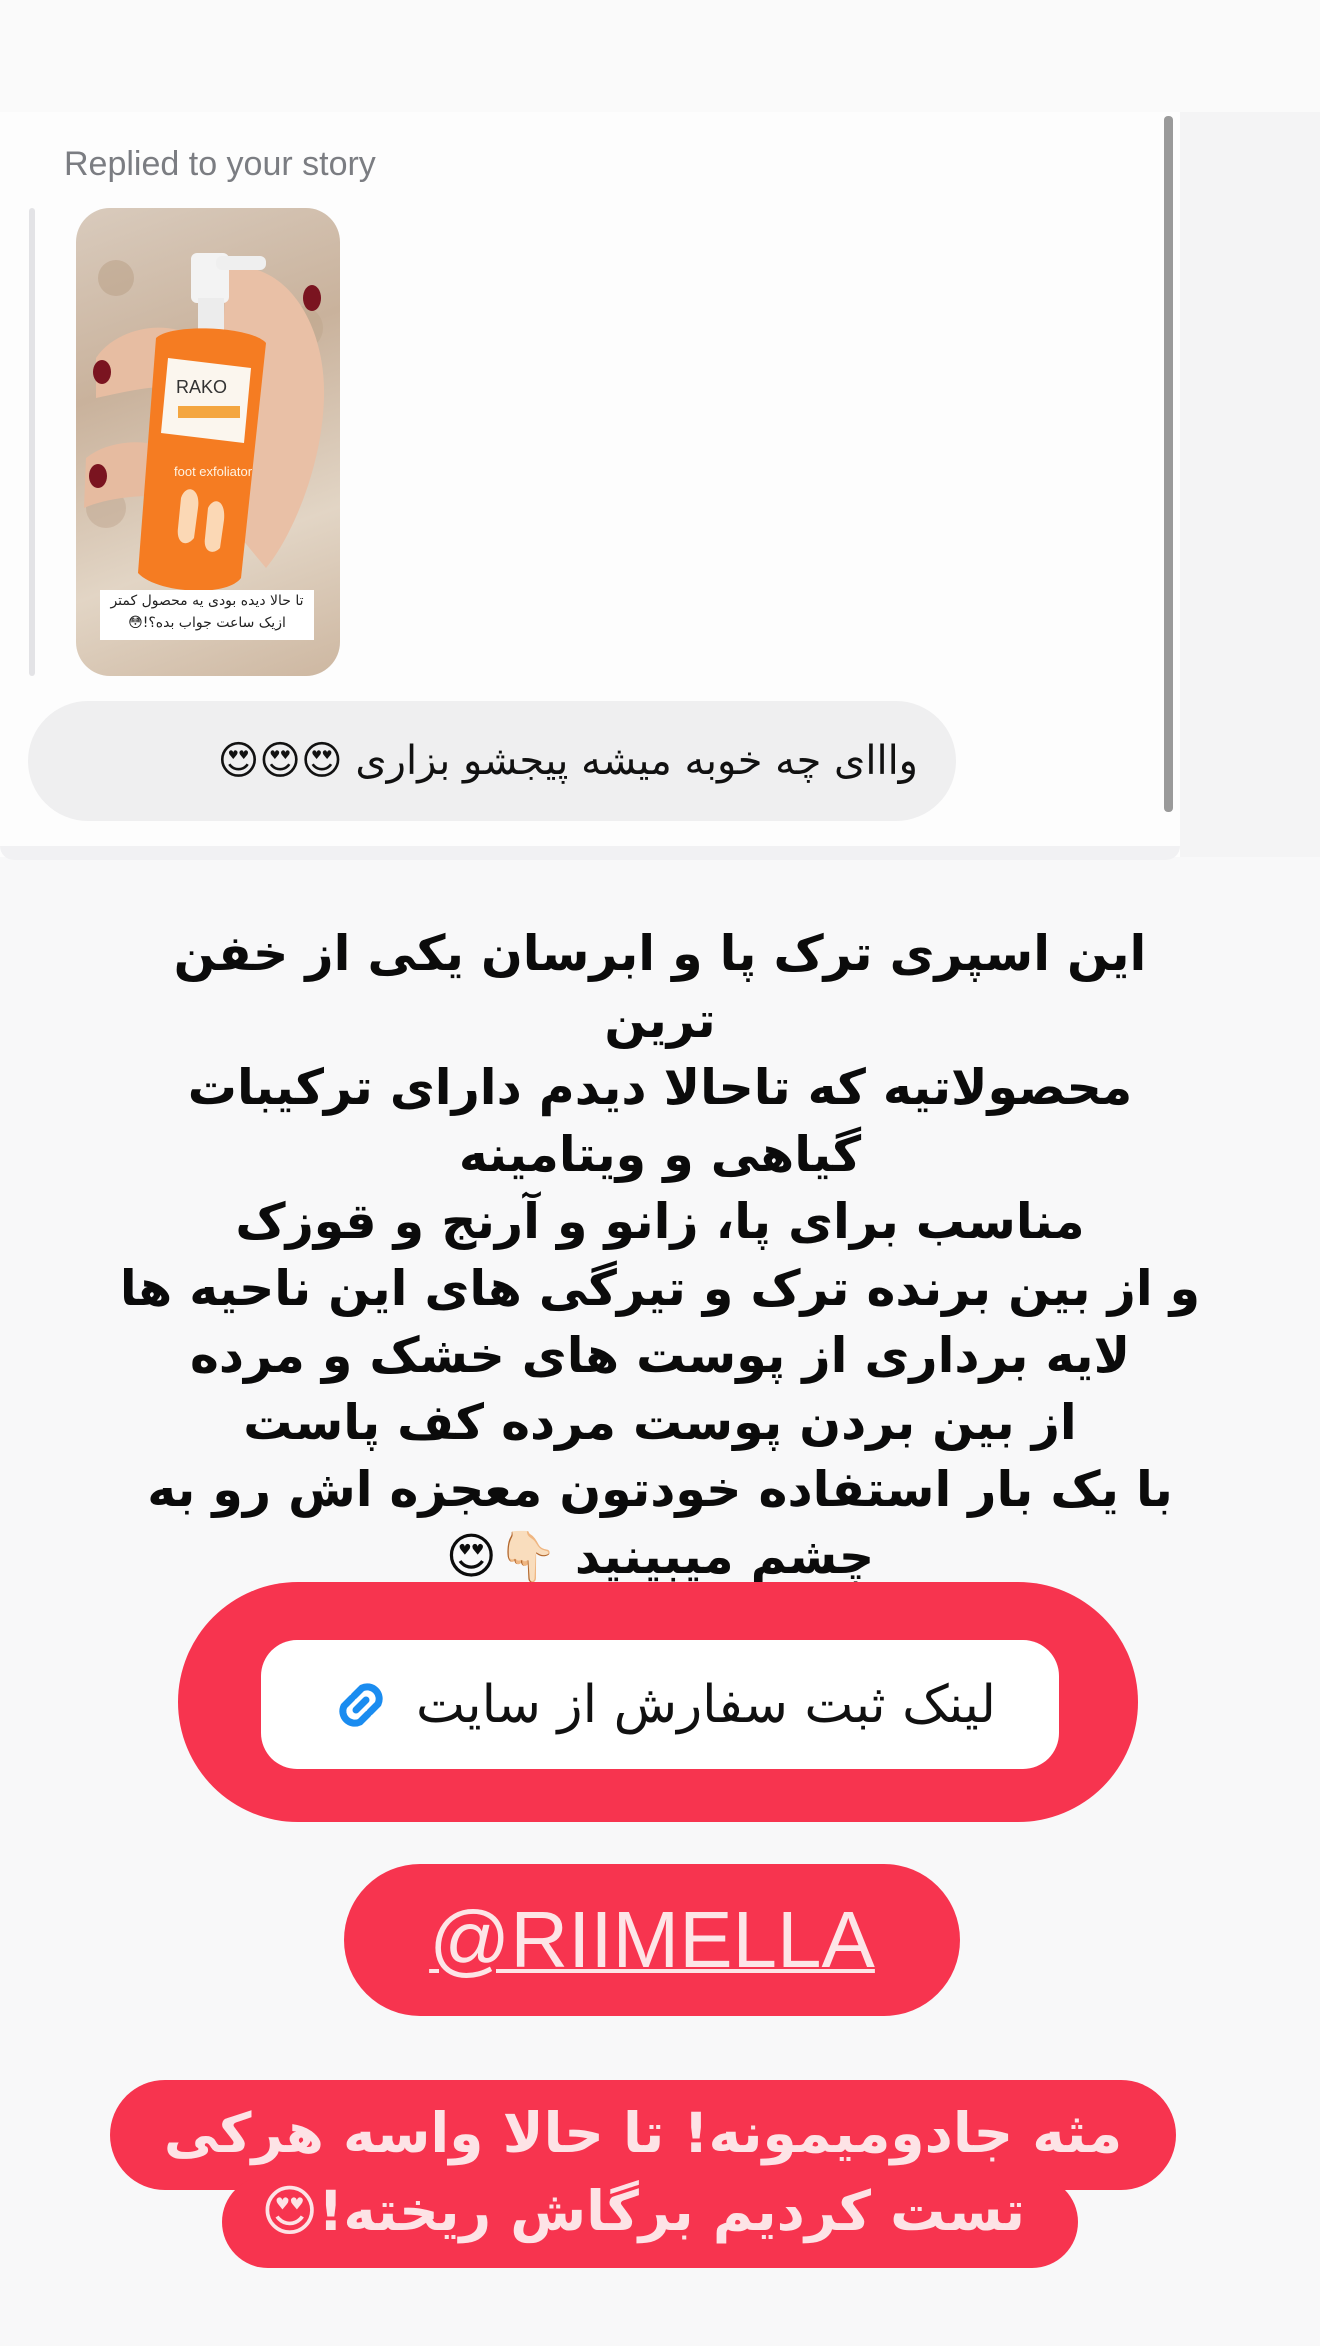  What do you see at coordinates (1168, 464) in the screenshot?
I see `scrollbar` at bounding box center [1168, 464].